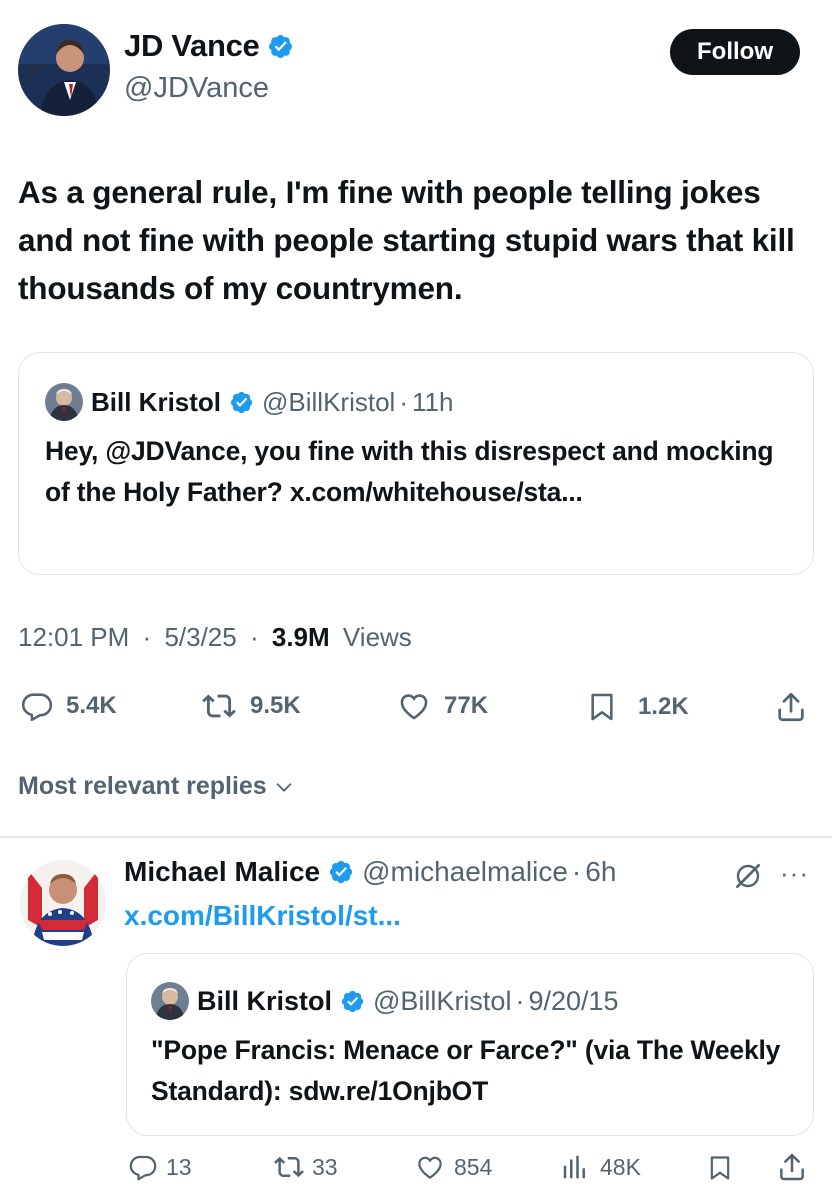  I want to click on like-count: 854, so click(473, 1166).